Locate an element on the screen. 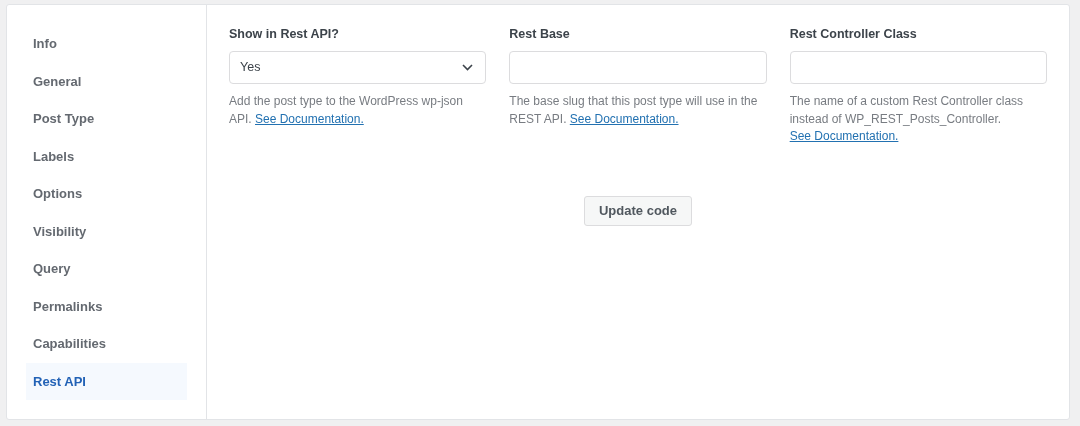 The image size is (1080, 426). chevron-down-icon is located at coordinates (468, 67).